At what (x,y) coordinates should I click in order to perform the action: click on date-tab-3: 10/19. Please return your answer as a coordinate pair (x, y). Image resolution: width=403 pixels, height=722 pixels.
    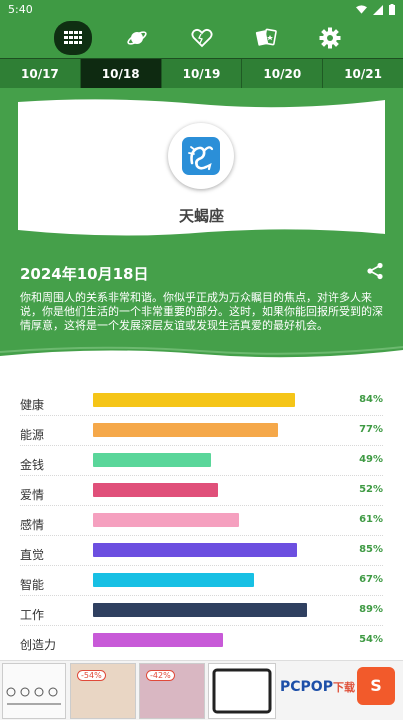
    Looking at the image, I should click on (202, 73).